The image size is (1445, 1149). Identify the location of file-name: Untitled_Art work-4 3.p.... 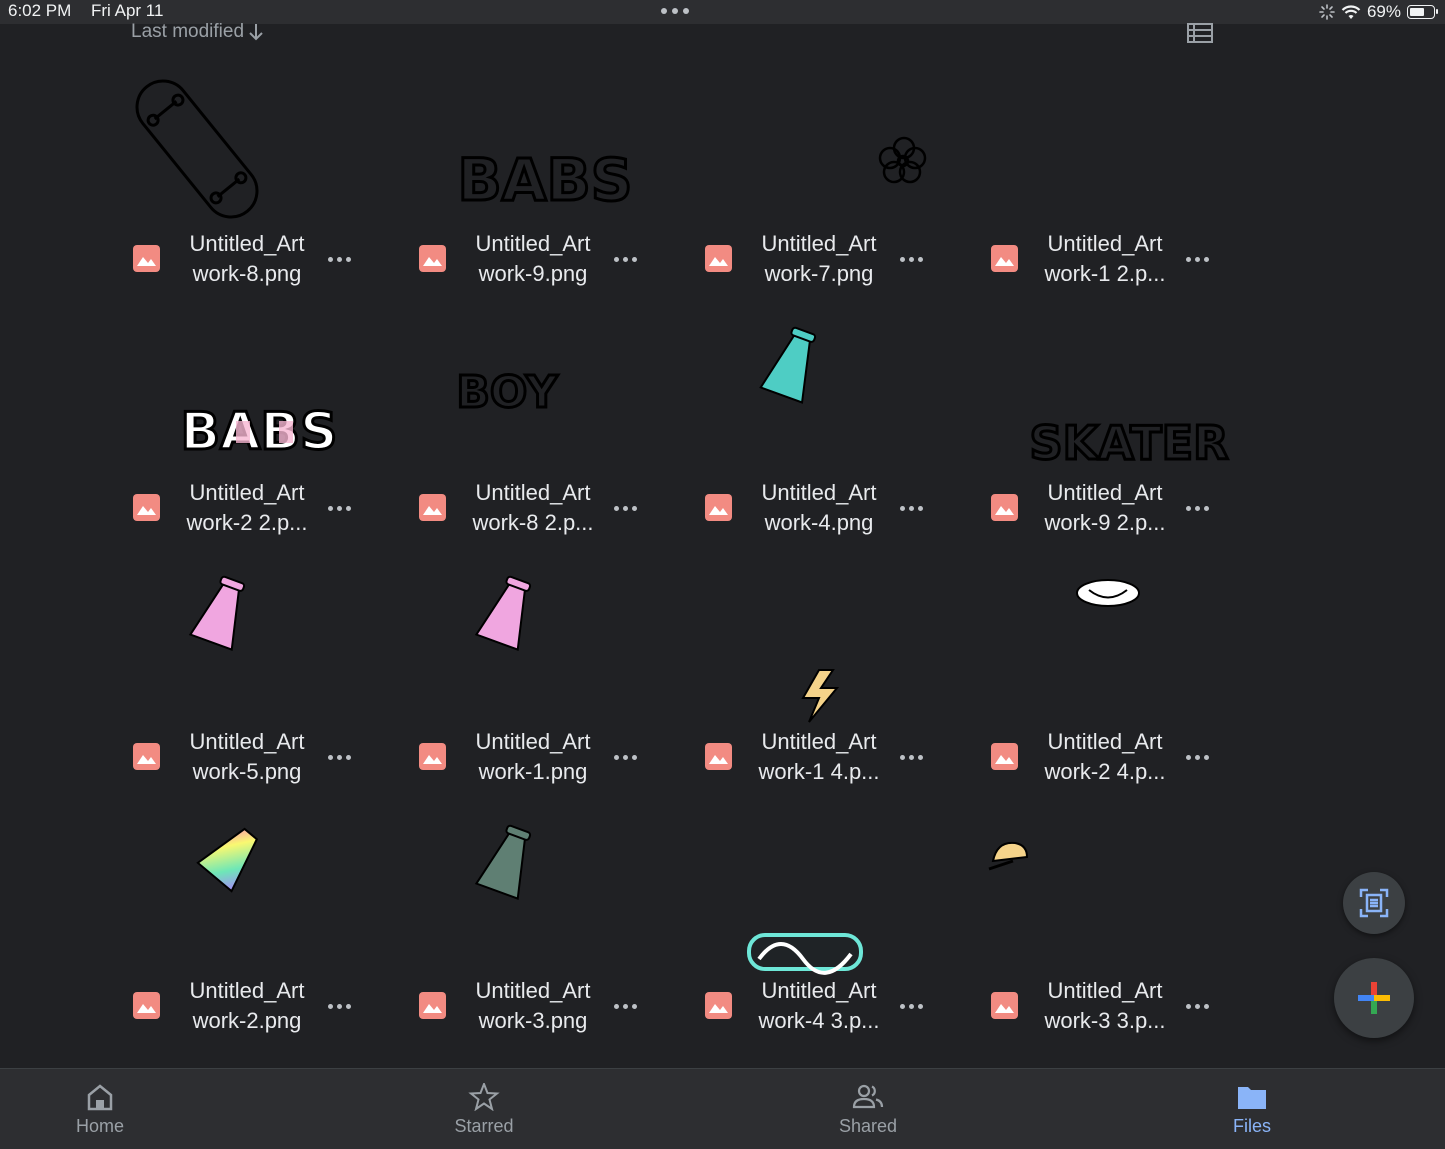
(819, 1005).